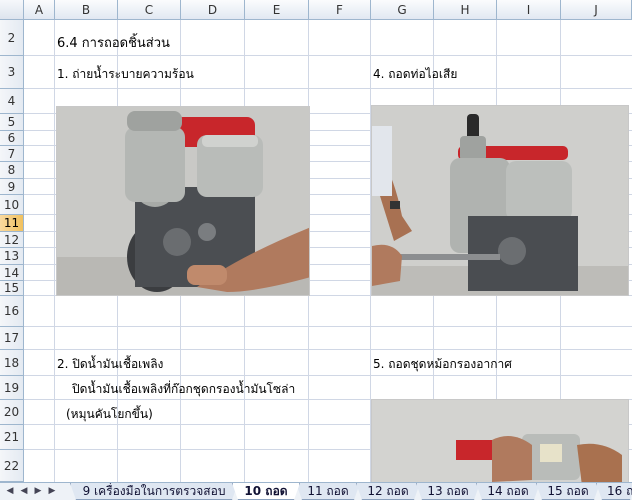  Describe the element at coordinates (10, 491) in the screenshot. I see `first-sheet-icon: ◀` at that location.